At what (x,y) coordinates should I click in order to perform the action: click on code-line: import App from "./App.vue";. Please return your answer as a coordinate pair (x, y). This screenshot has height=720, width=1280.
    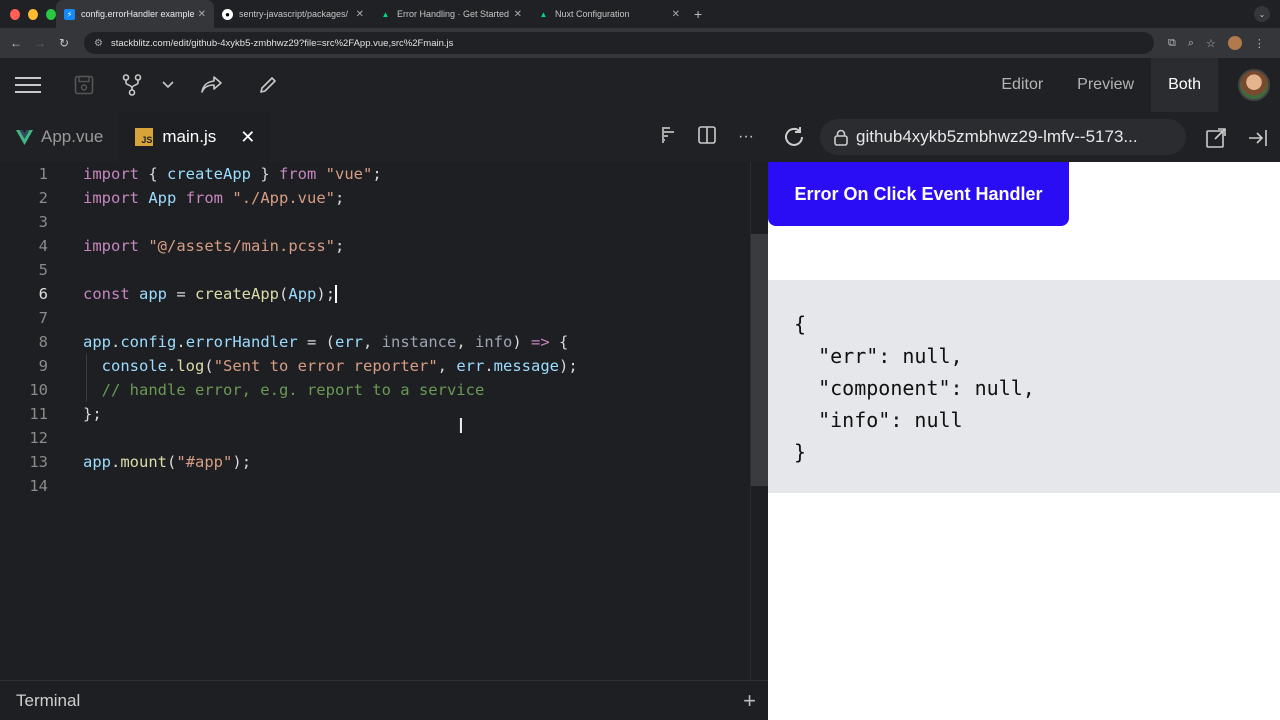
    Looking at the image, I should click on (214, 198).